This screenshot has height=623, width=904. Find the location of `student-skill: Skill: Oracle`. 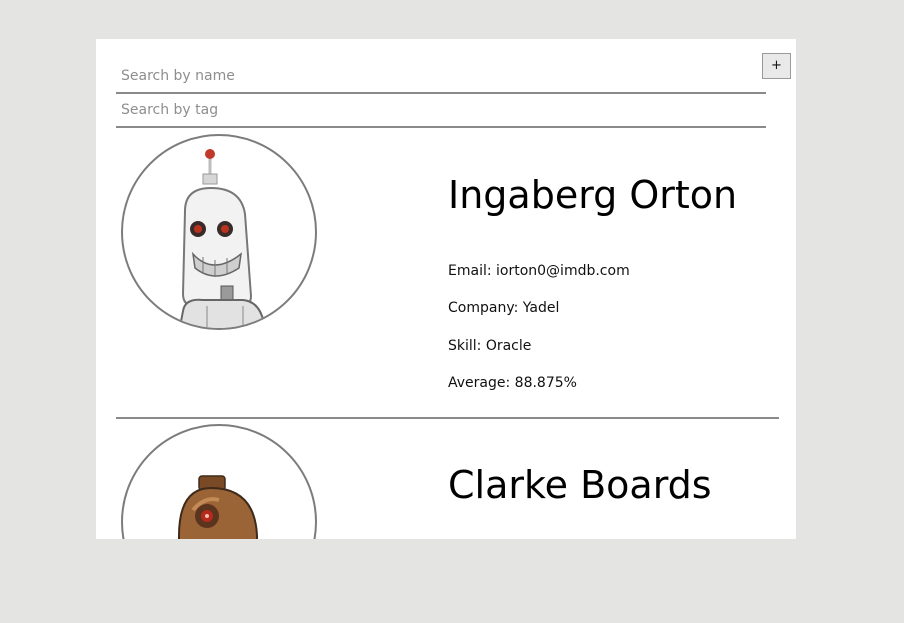

student-skill: Skill: Oracle is located at coordinates (490, 346).